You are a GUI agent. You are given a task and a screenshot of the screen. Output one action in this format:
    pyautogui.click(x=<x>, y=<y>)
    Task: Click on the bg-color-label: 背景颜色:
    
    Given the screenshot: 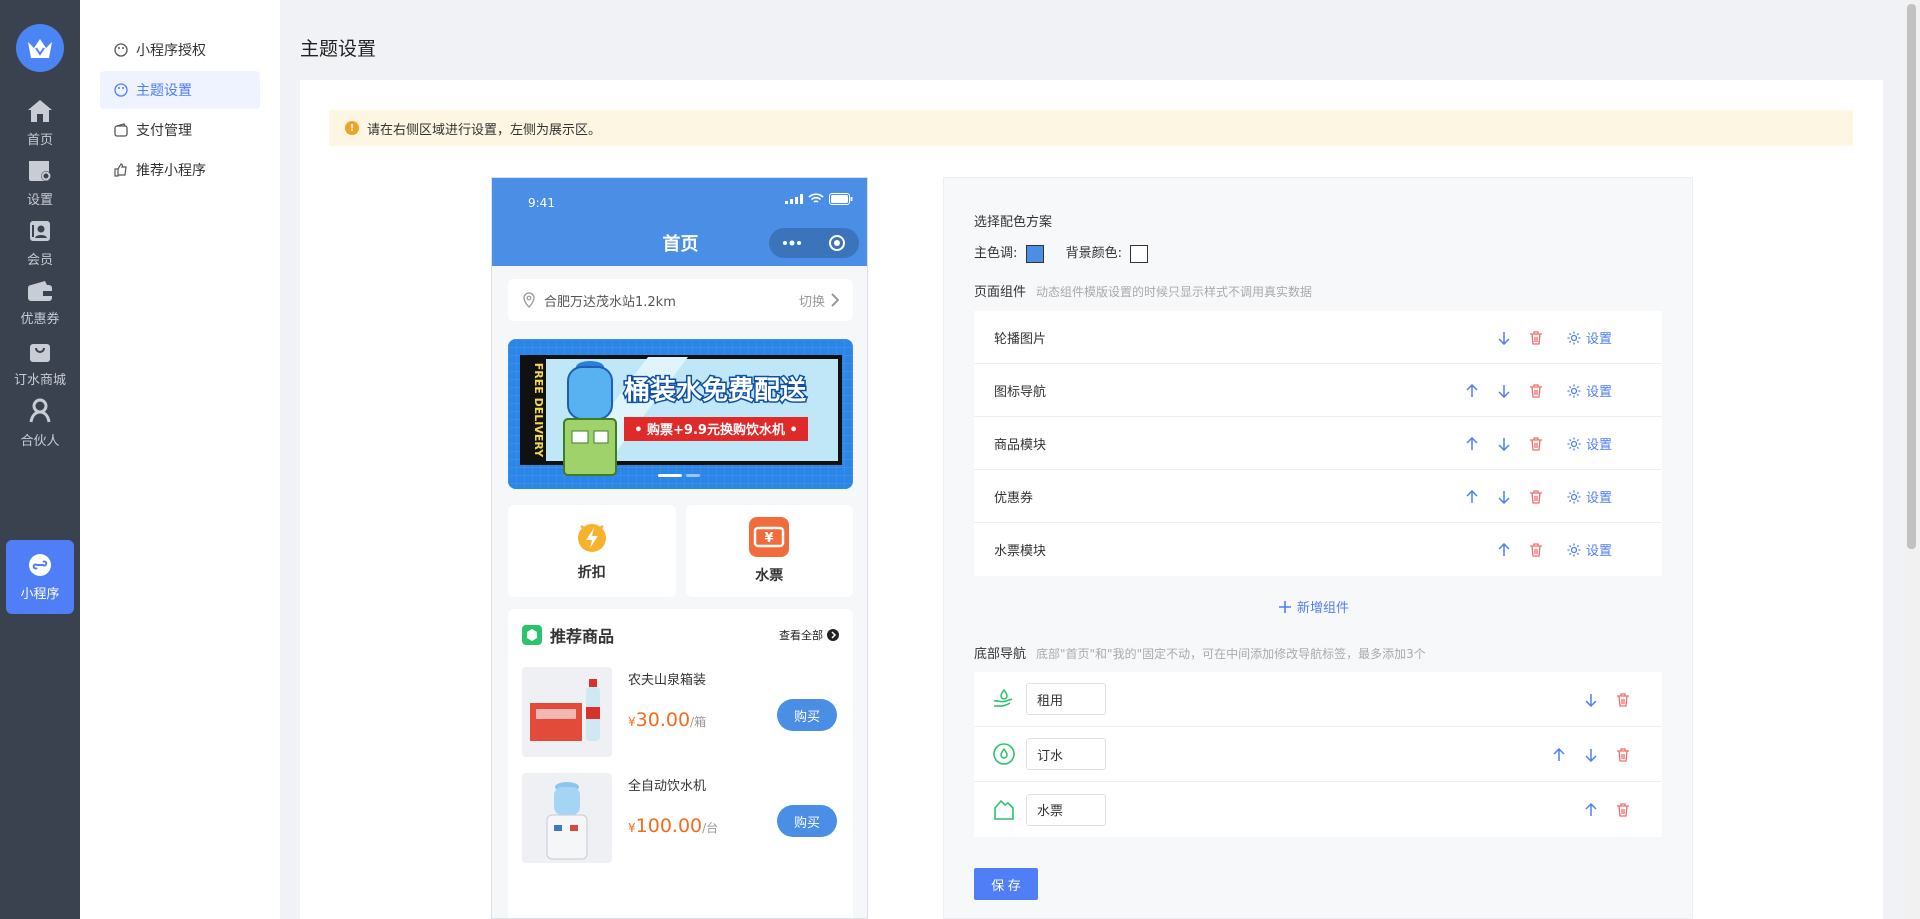 What is the action you would take?
    pyautogui.click(x=1094, y=253)
    